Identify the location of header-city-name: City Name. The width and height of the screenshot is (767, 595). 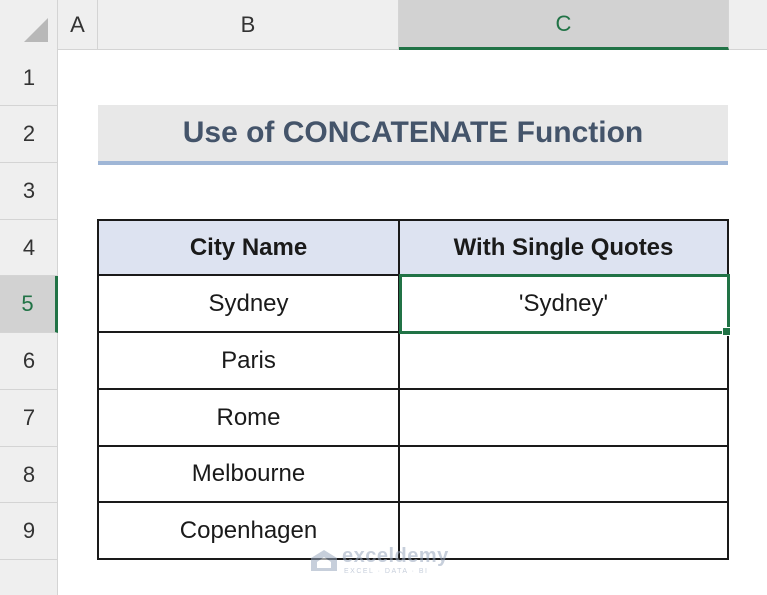
(249, 248).